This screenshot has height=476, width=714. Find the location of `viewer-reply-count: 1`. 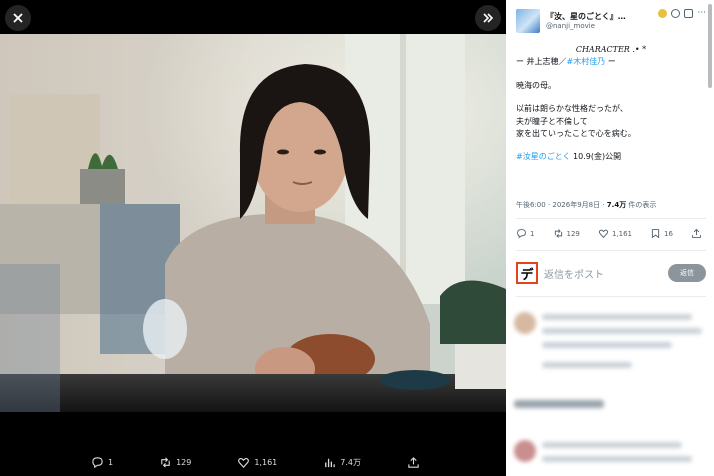

viewer-reply-count: 1 is located at coordinates (111, 462).